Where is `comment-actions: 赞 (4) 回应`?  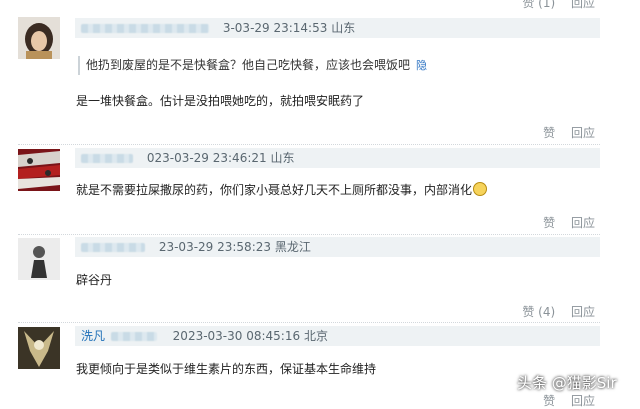 comment-actions: 赞 (4) 回应 is located at coordinates (552, 311).